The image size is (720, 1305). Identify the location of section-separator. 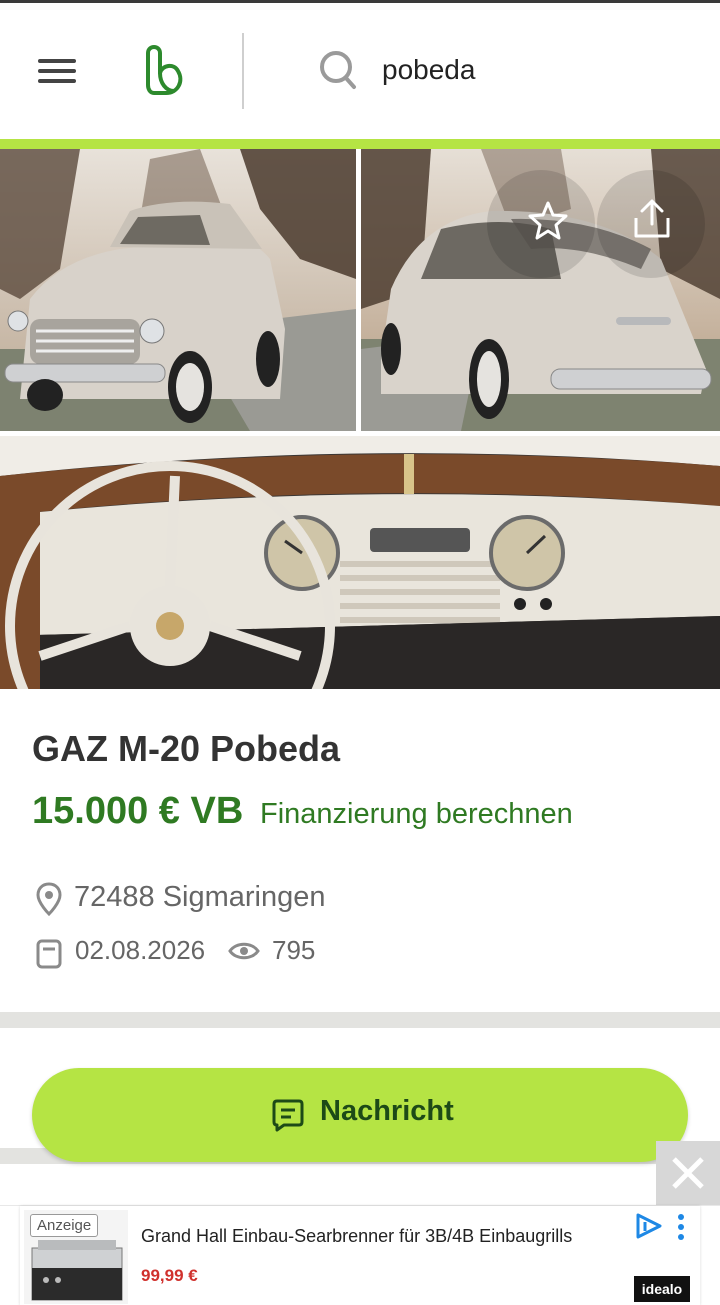
(360, 1020).